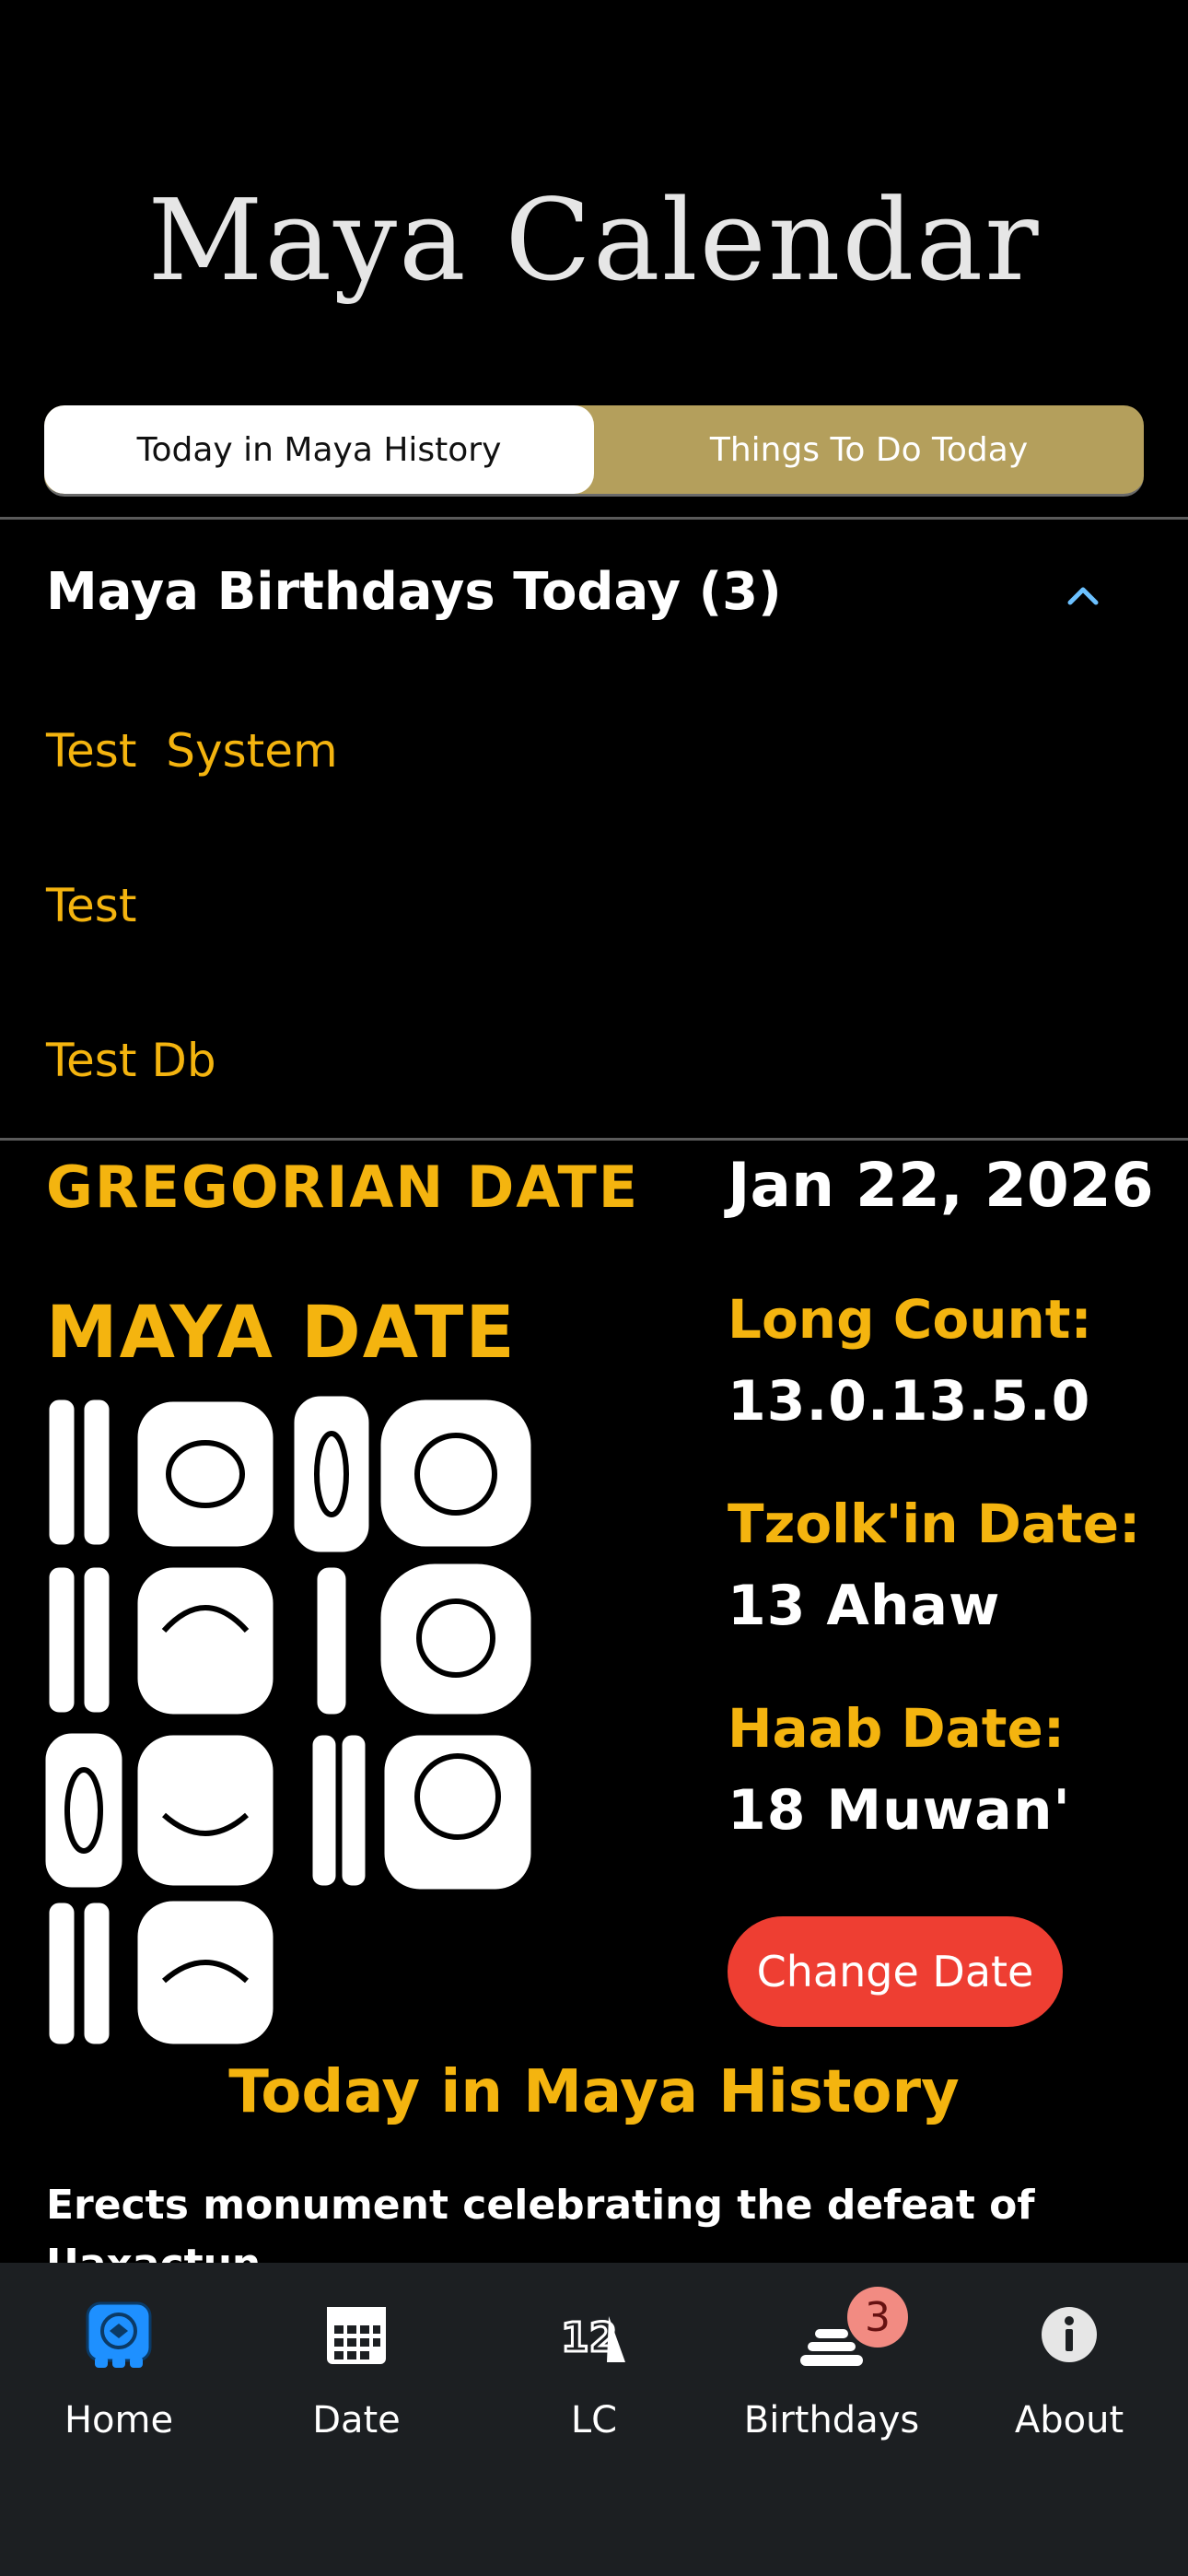 The width and height of the screenshot is (1188, 2576). Describe the element at coordinates (909, 1401) in the screenshot. I see `long-count-value: 13.0.13.5.0` at that location.